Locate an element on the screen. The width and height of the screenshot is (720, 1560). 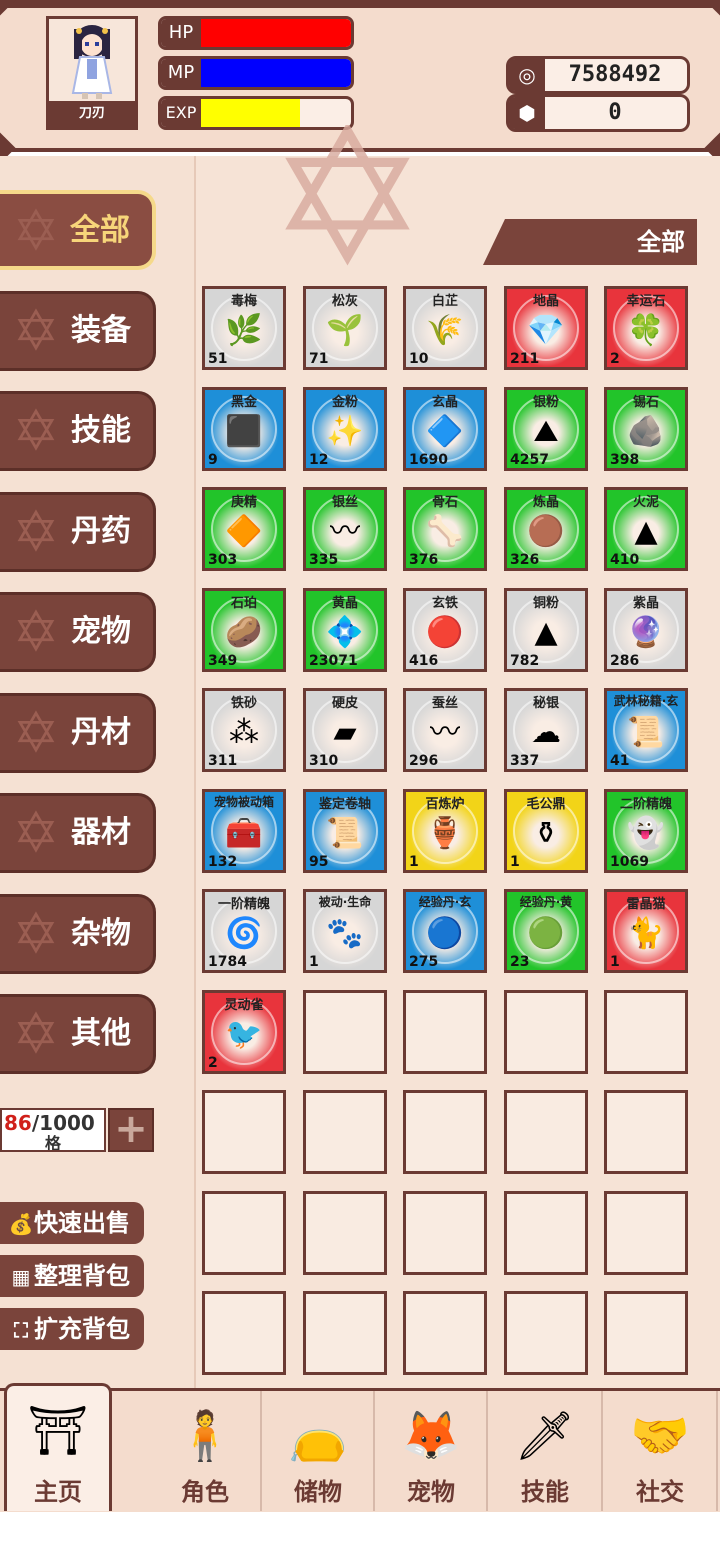
inventory-item-slot: 〰 银丝 335 is located at coordinates (345, 529).